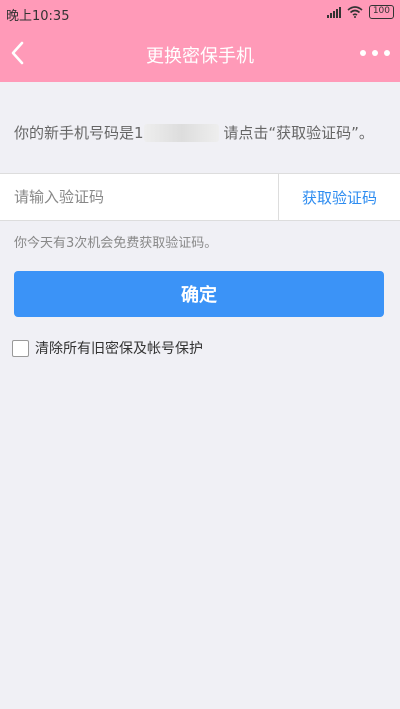 Image resolution: width=400 pixels, height=709 pixels. I want to click on status-time: 晚上10:35, so click(38, 16).